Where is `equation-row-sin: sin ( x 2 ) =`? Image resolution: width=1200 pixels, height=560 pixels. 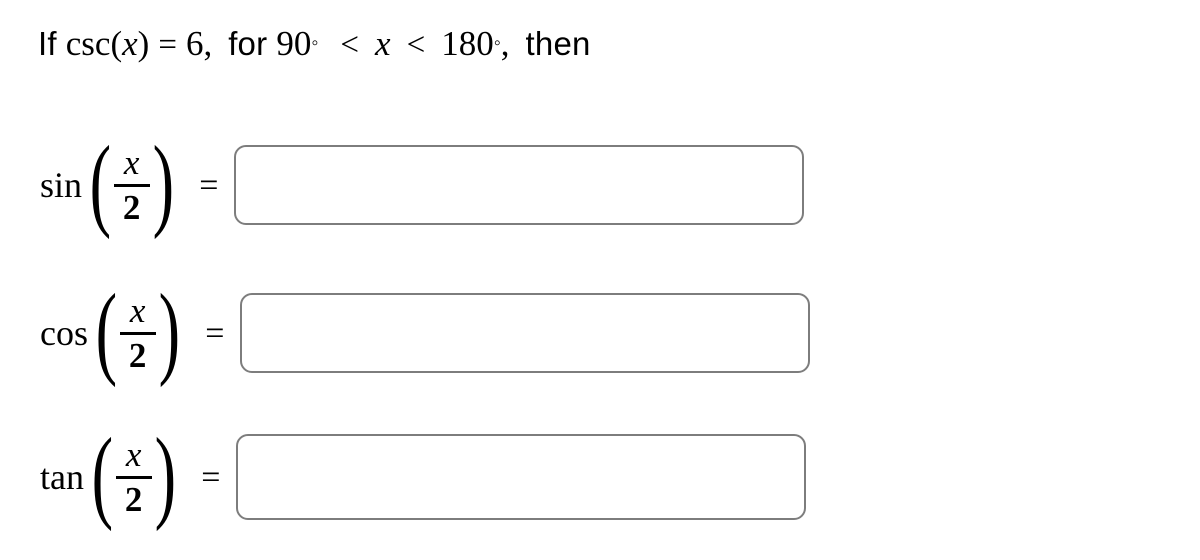
equation-row-sin: sin ( x 2 ) = is located at coordinates (422, 183).